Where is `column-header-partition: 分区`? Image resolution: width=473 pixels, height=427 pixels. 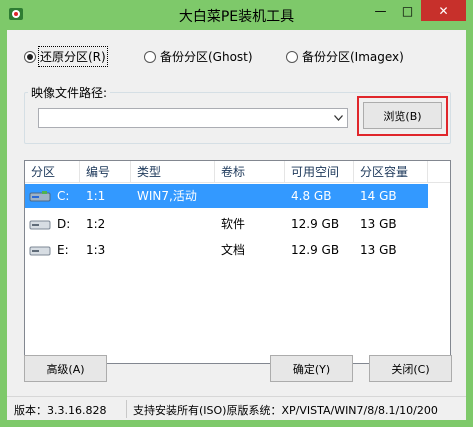
column-header-partition: 分区 is located at coordinates (52, 172).